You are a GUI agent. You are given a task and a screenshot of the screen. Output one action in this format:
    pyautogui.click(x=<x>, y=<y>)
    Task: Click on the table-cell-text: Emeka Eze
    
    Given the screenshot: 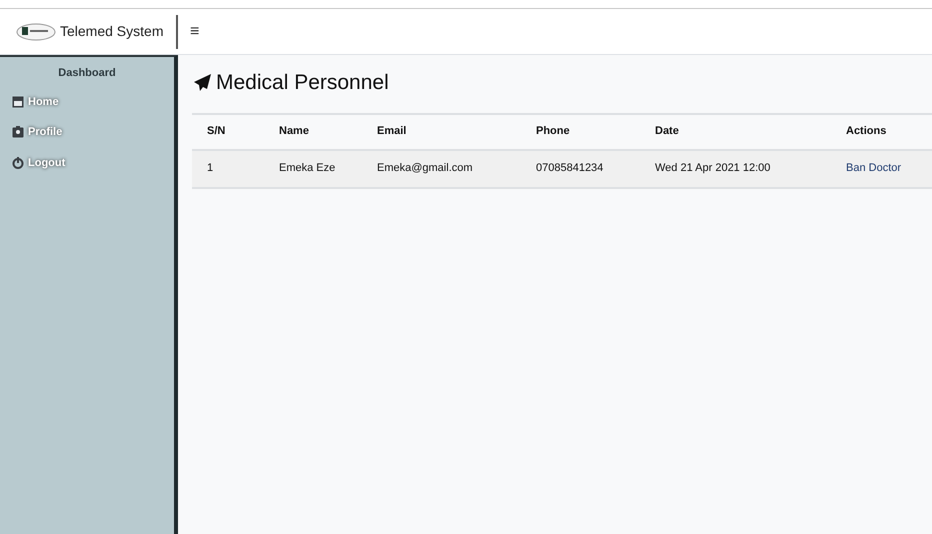 What is the action you would take?
    pyautogui.click(x=307, y=168)
    